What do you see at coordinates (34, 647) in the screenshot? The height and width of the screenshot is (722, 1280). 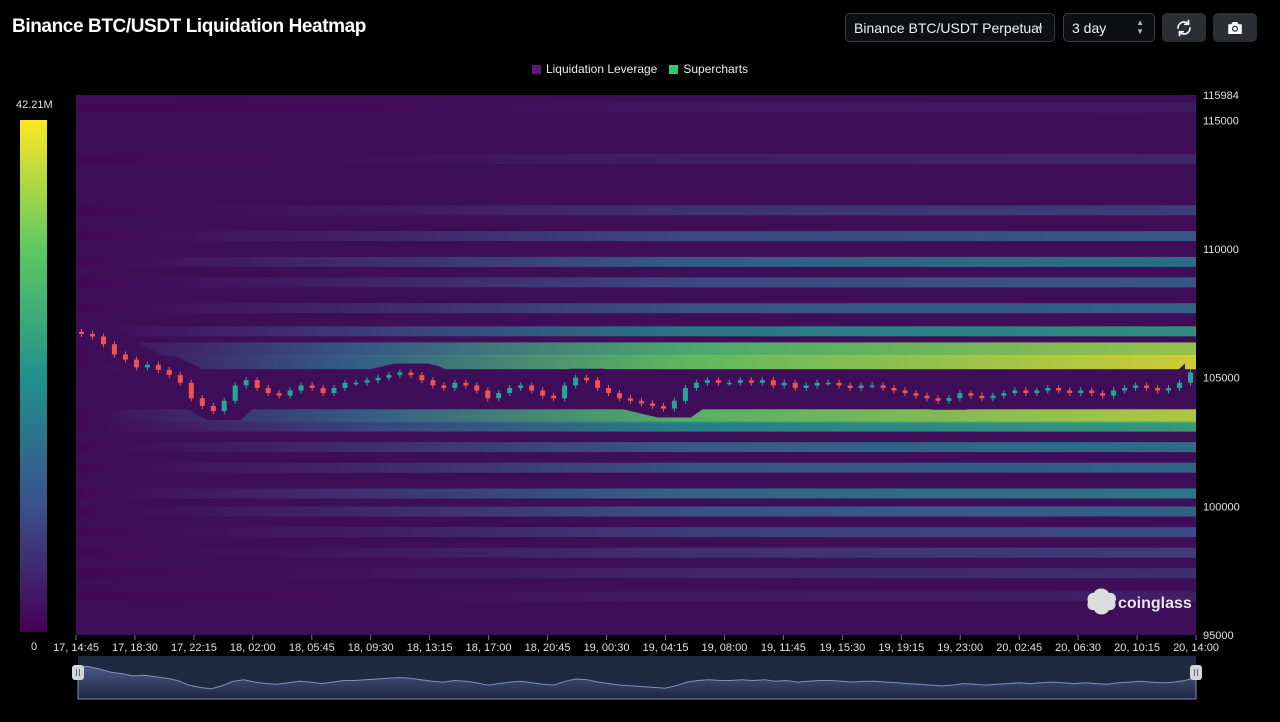 I see `colorbar-min-label: 0` at bounding box center [34, 647].